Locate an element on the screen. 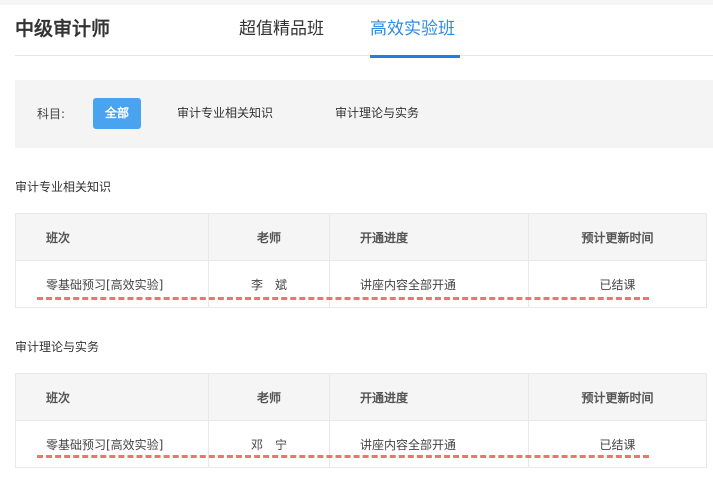 The width and height of the screenshot is (713, 490). page-title: 中级审计师 is located at coordinates (63, 29).